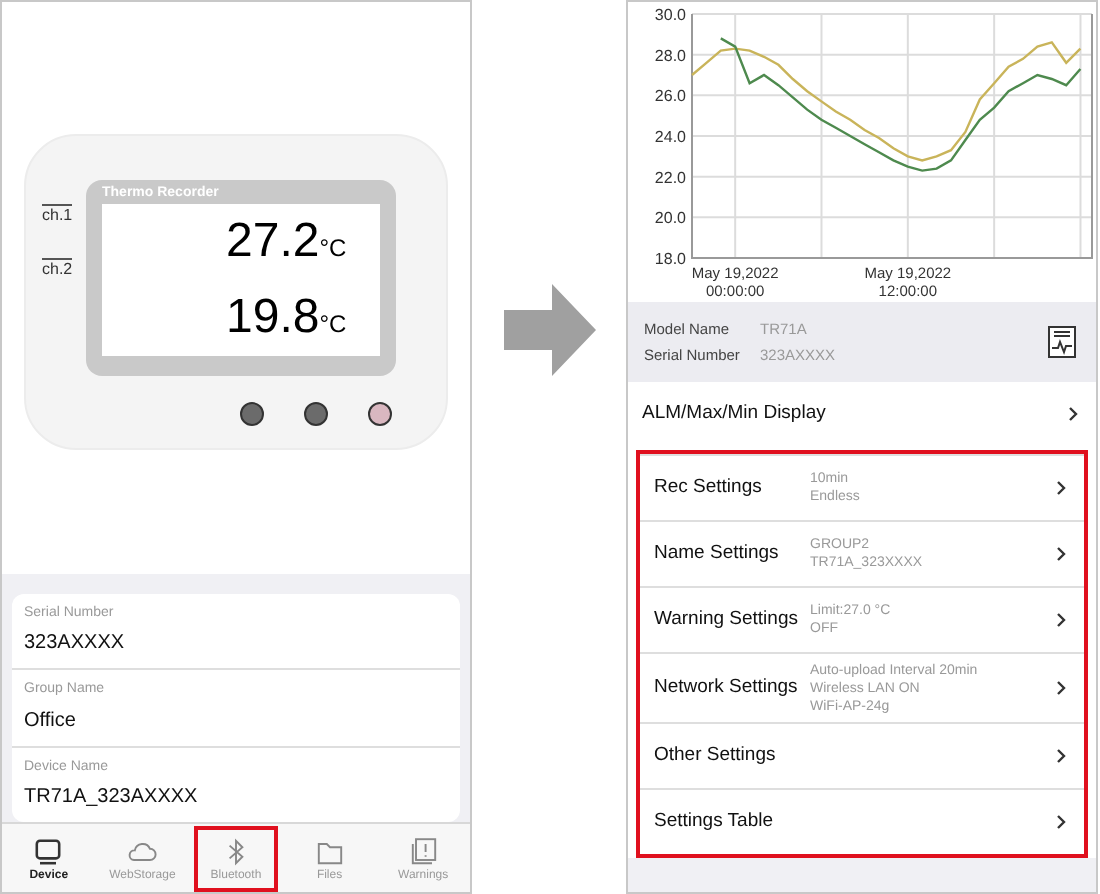  What do you see at coordinates (734, 414) in the screenshot?
I see `menu-item-label: ALM/Max/Min Display` at bounding box center [734, 414].